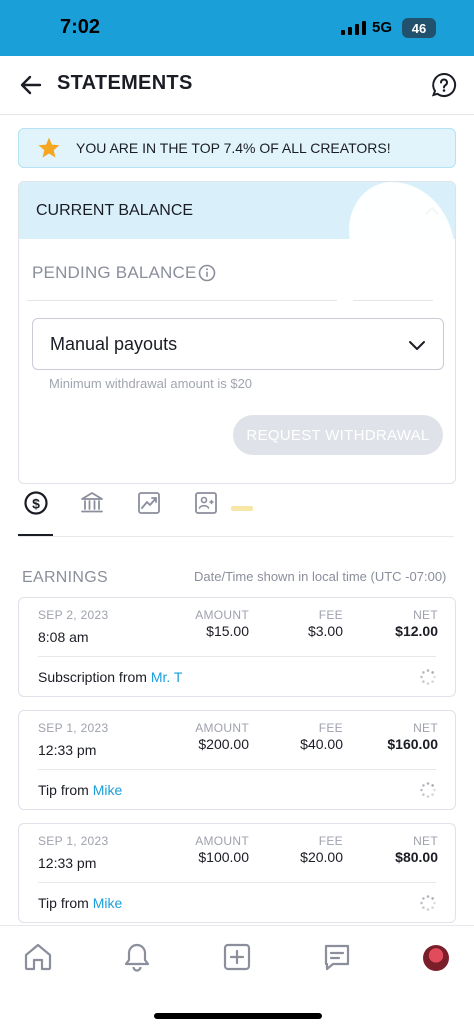  I want to click on fee-value: $3.00, so click(325, 631).